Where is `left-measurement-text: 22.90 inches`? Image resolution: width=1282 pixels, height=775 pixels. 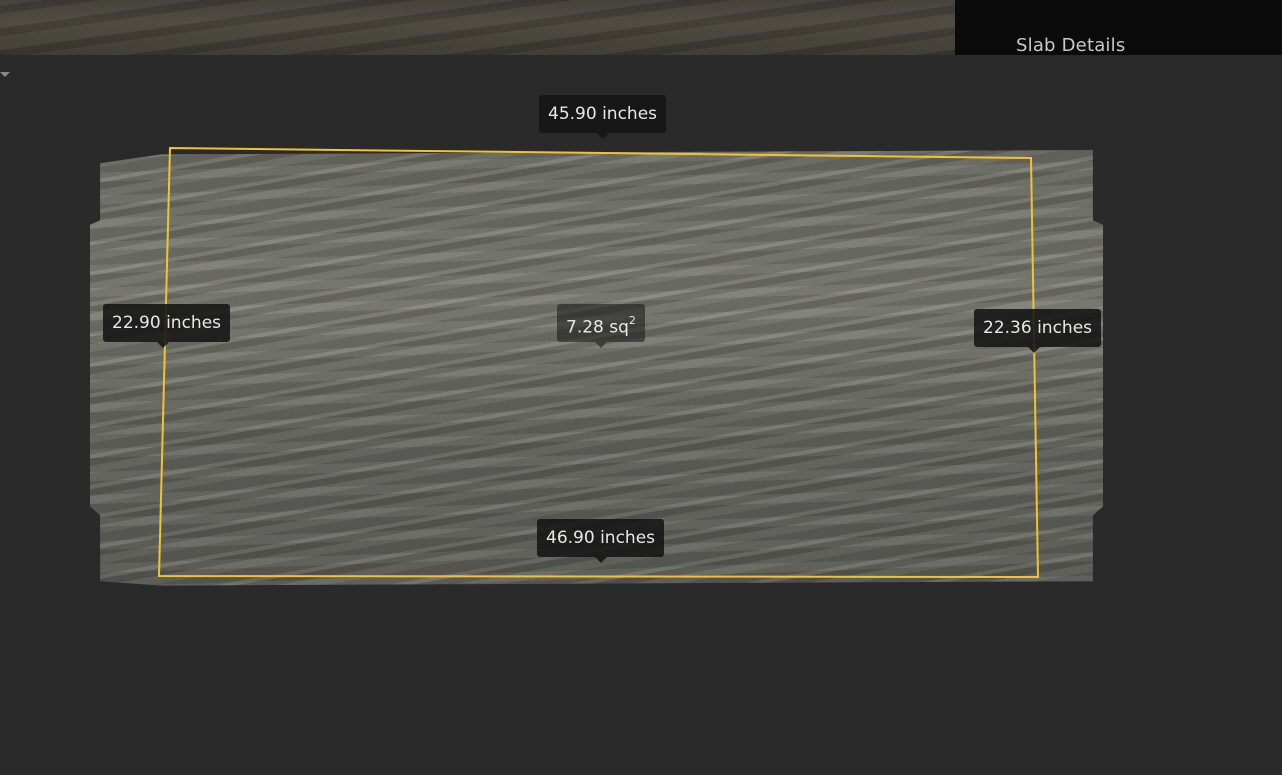
left-measurement-text: 22.90 inches is located at coordinates (167, 323).